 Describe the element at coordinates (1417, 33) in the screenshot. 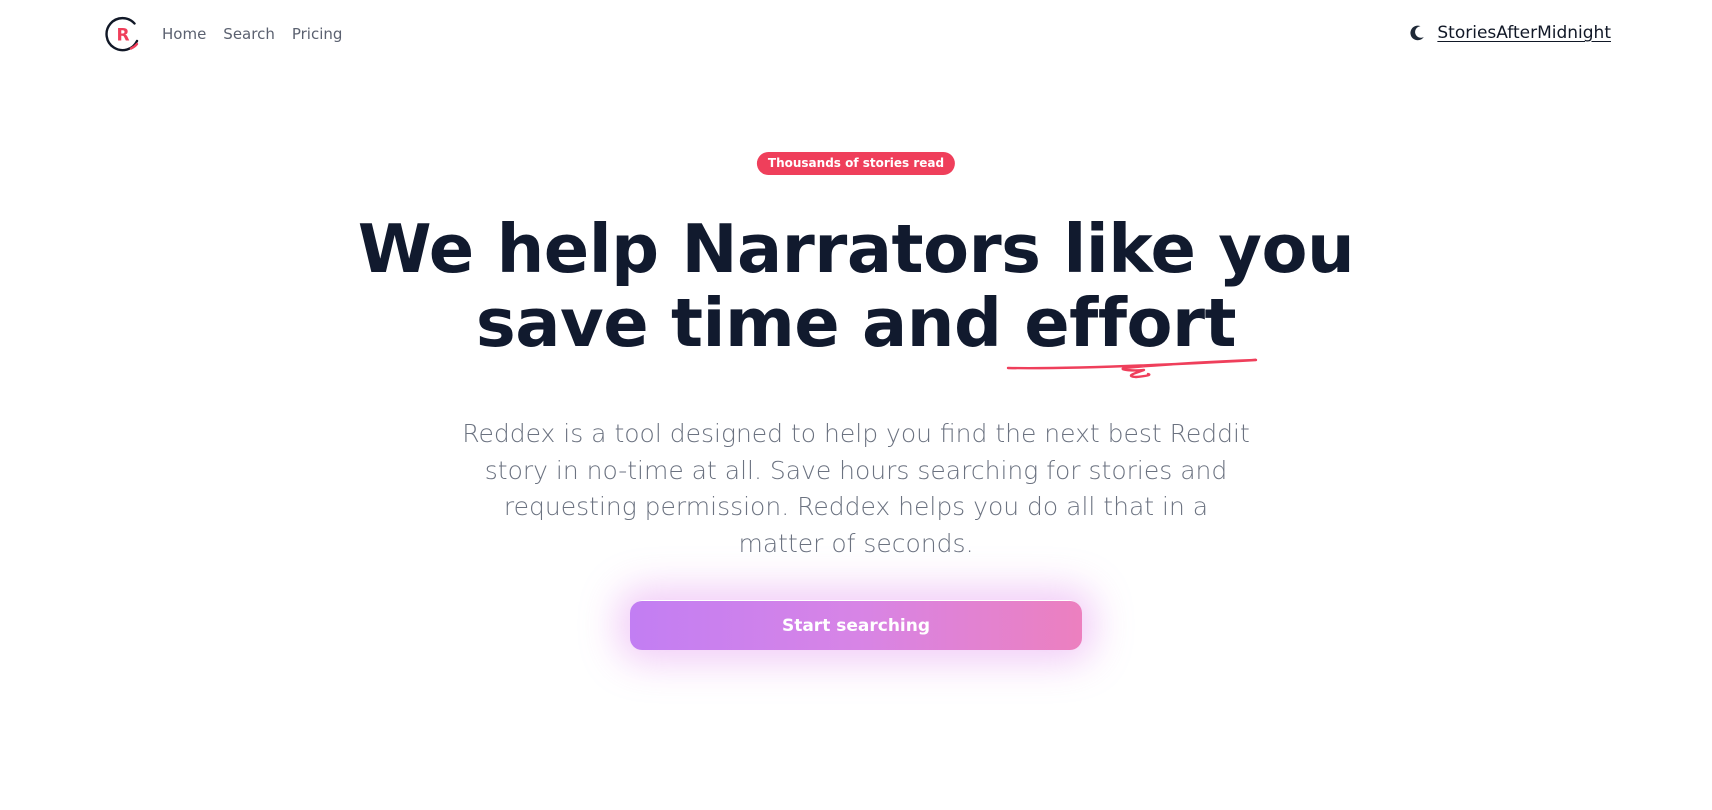

I see `moon-icon` at that location.